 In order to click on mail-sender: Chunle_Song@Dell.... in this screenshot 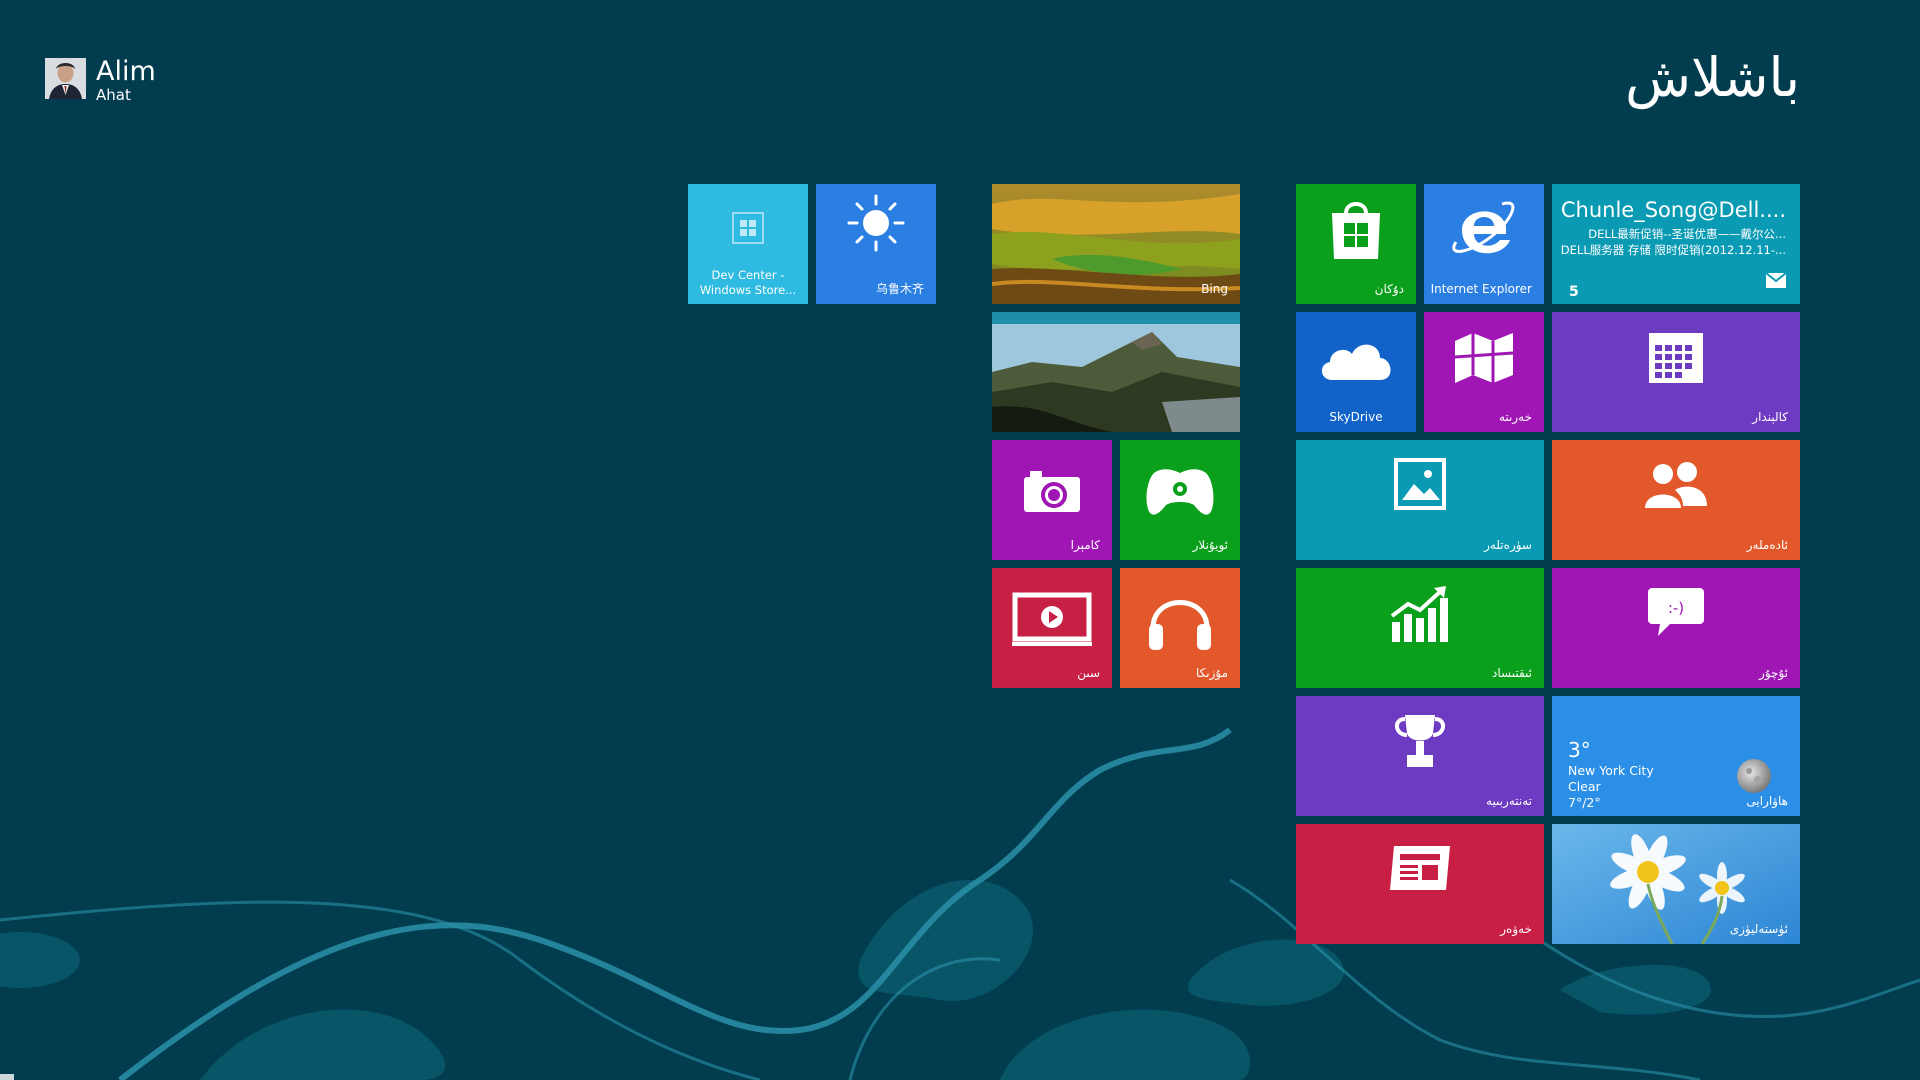, I will do `click(1673, 210)`.